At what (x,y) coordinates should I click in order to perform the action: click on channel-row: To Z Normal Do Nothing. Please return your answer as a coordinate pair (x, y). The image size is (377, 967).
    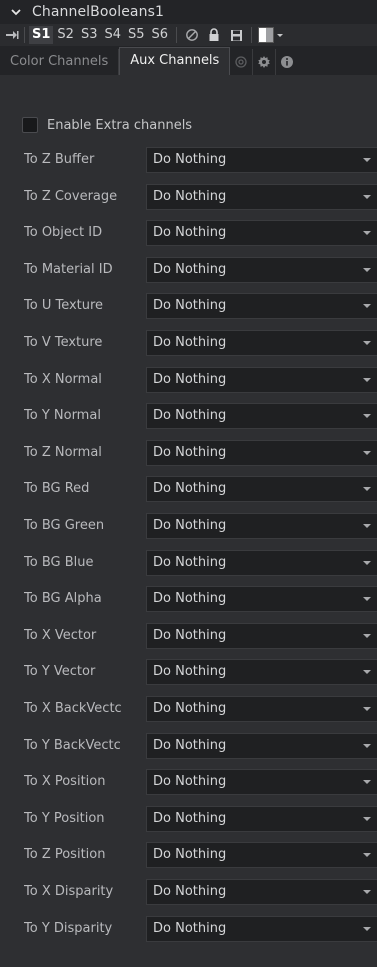
    Looking at the image, I should click on (188, 452).